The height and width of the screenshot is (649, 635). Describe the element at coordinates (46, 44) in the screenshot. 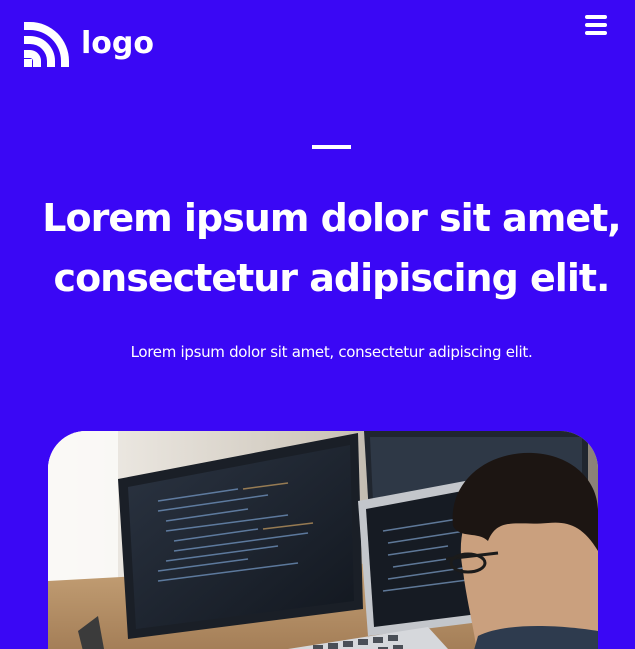

I see `signal-waves-icon` at that location.